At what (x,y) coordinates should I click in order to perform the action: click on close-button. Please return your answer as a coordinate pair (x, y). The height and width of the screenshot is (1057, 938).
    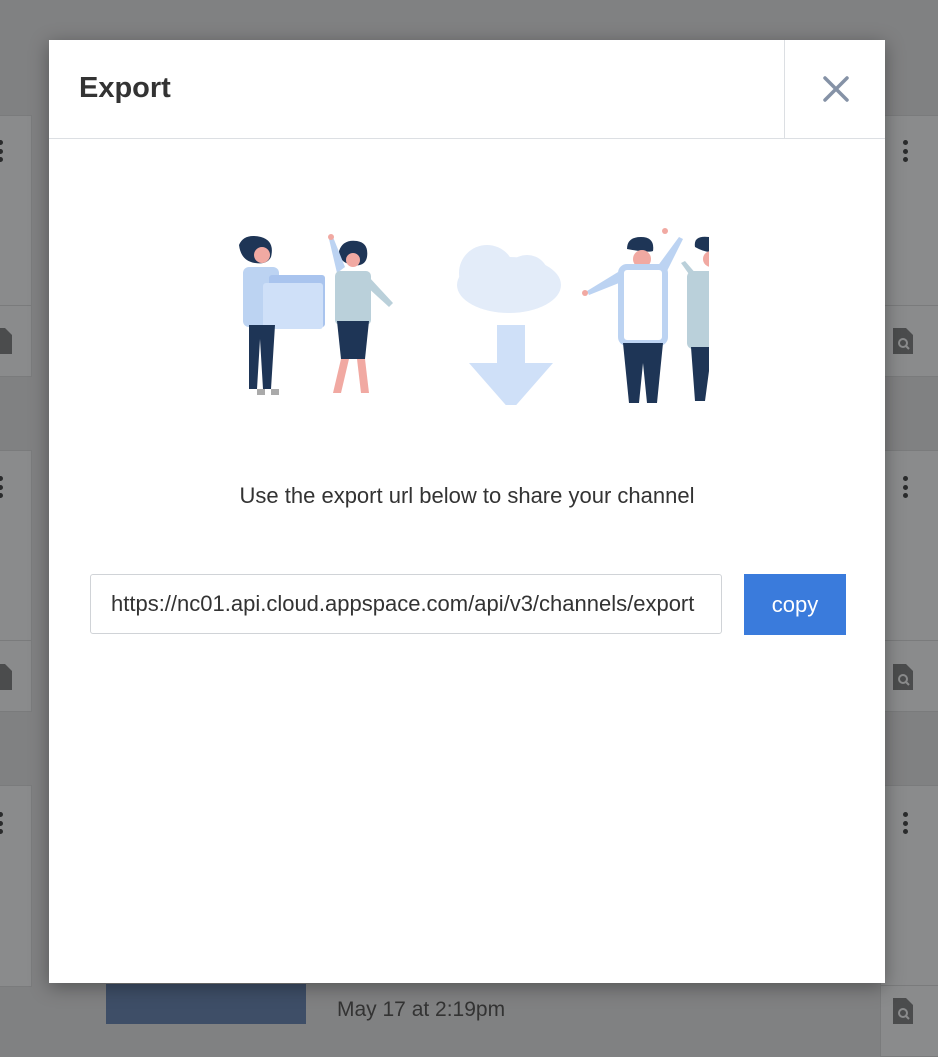
    Looking at the image, I should click on (835, 89).